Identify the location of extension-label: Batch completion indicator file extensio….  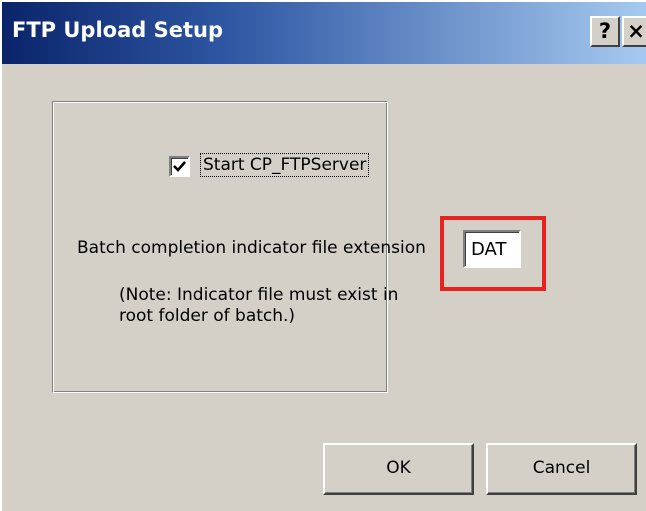
(251, 248).